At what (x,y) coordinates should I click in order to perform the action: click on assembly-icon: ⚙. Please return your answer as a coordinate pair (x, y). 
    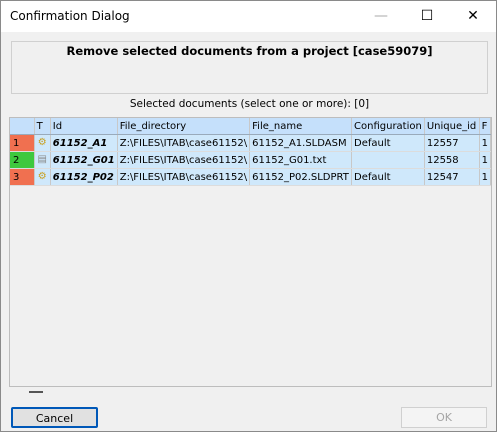
    Looking at the image, I should click on (42, 143).